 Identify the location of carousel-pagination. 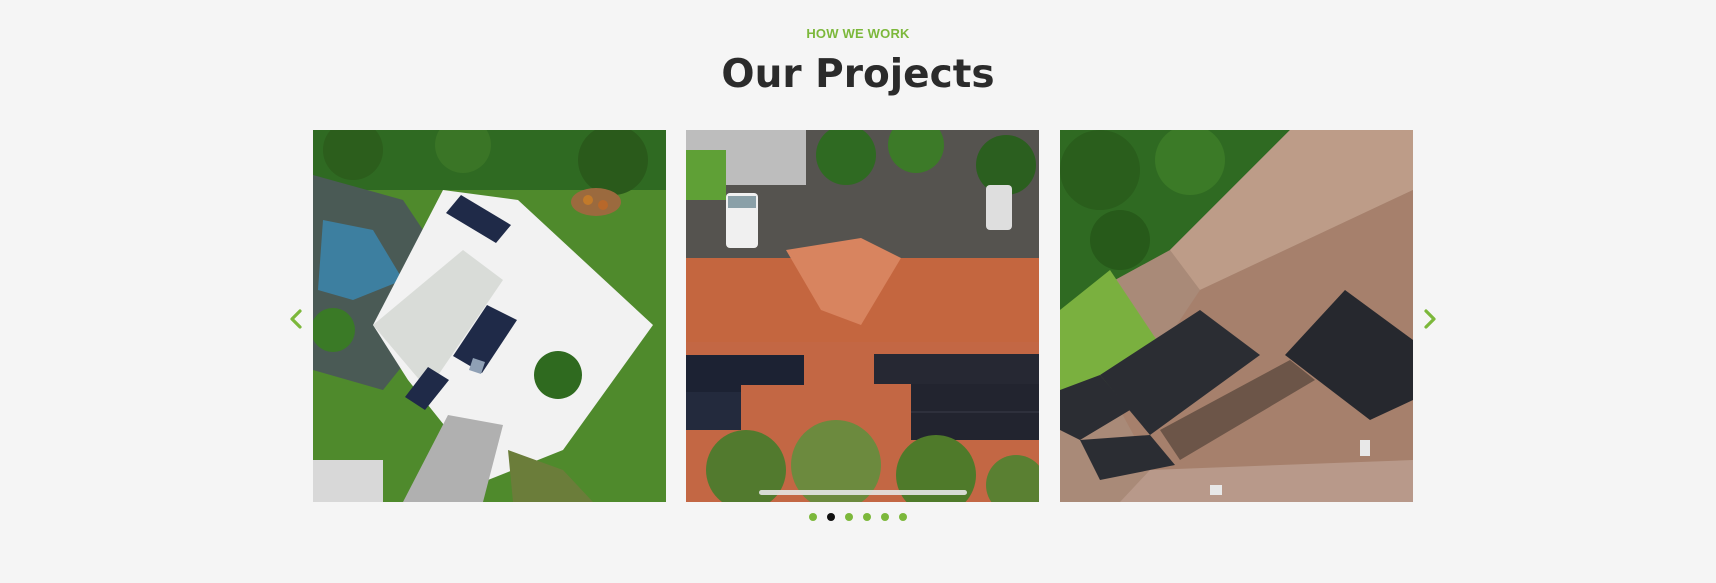
(858, 517).